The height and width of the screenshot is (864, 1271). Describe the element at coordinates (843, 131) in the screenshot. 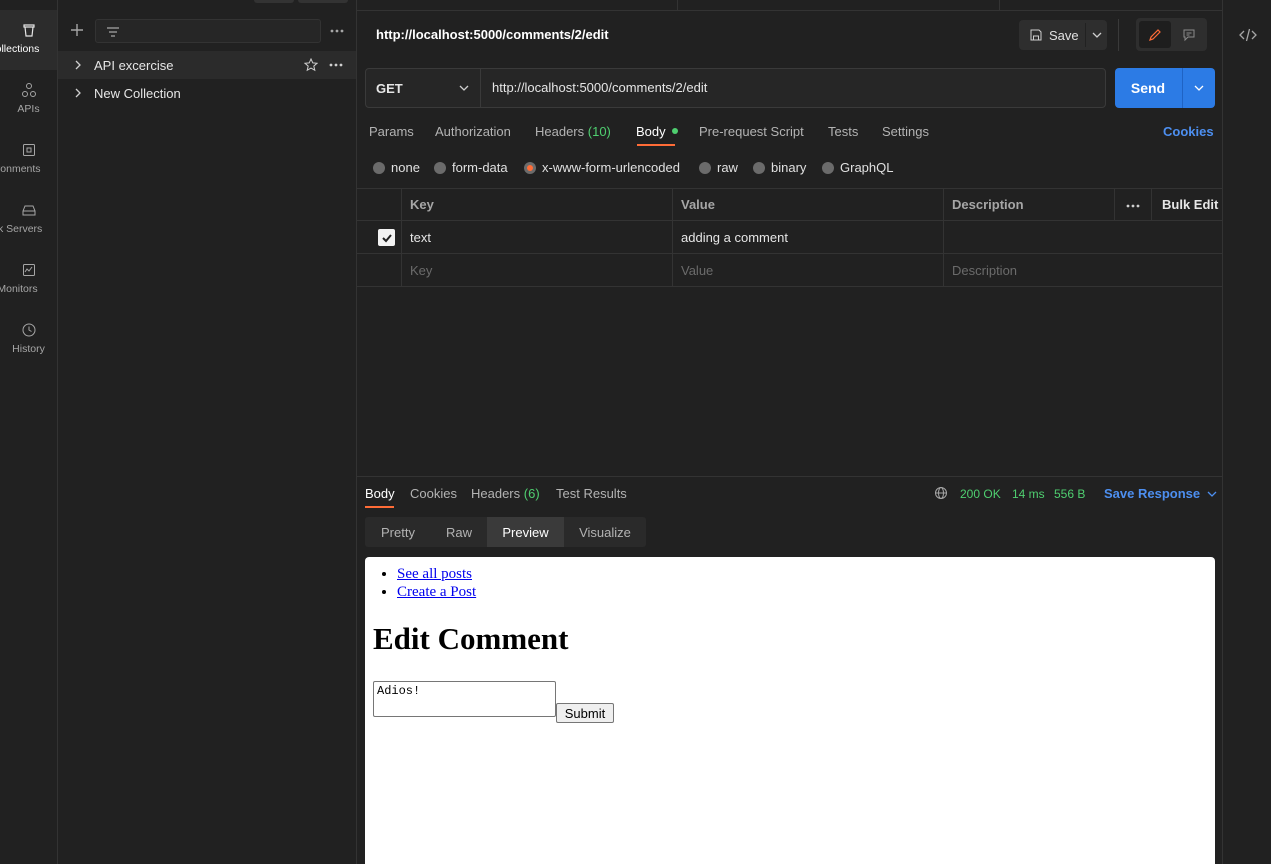

I see `tab-tests: Tests` at that location.